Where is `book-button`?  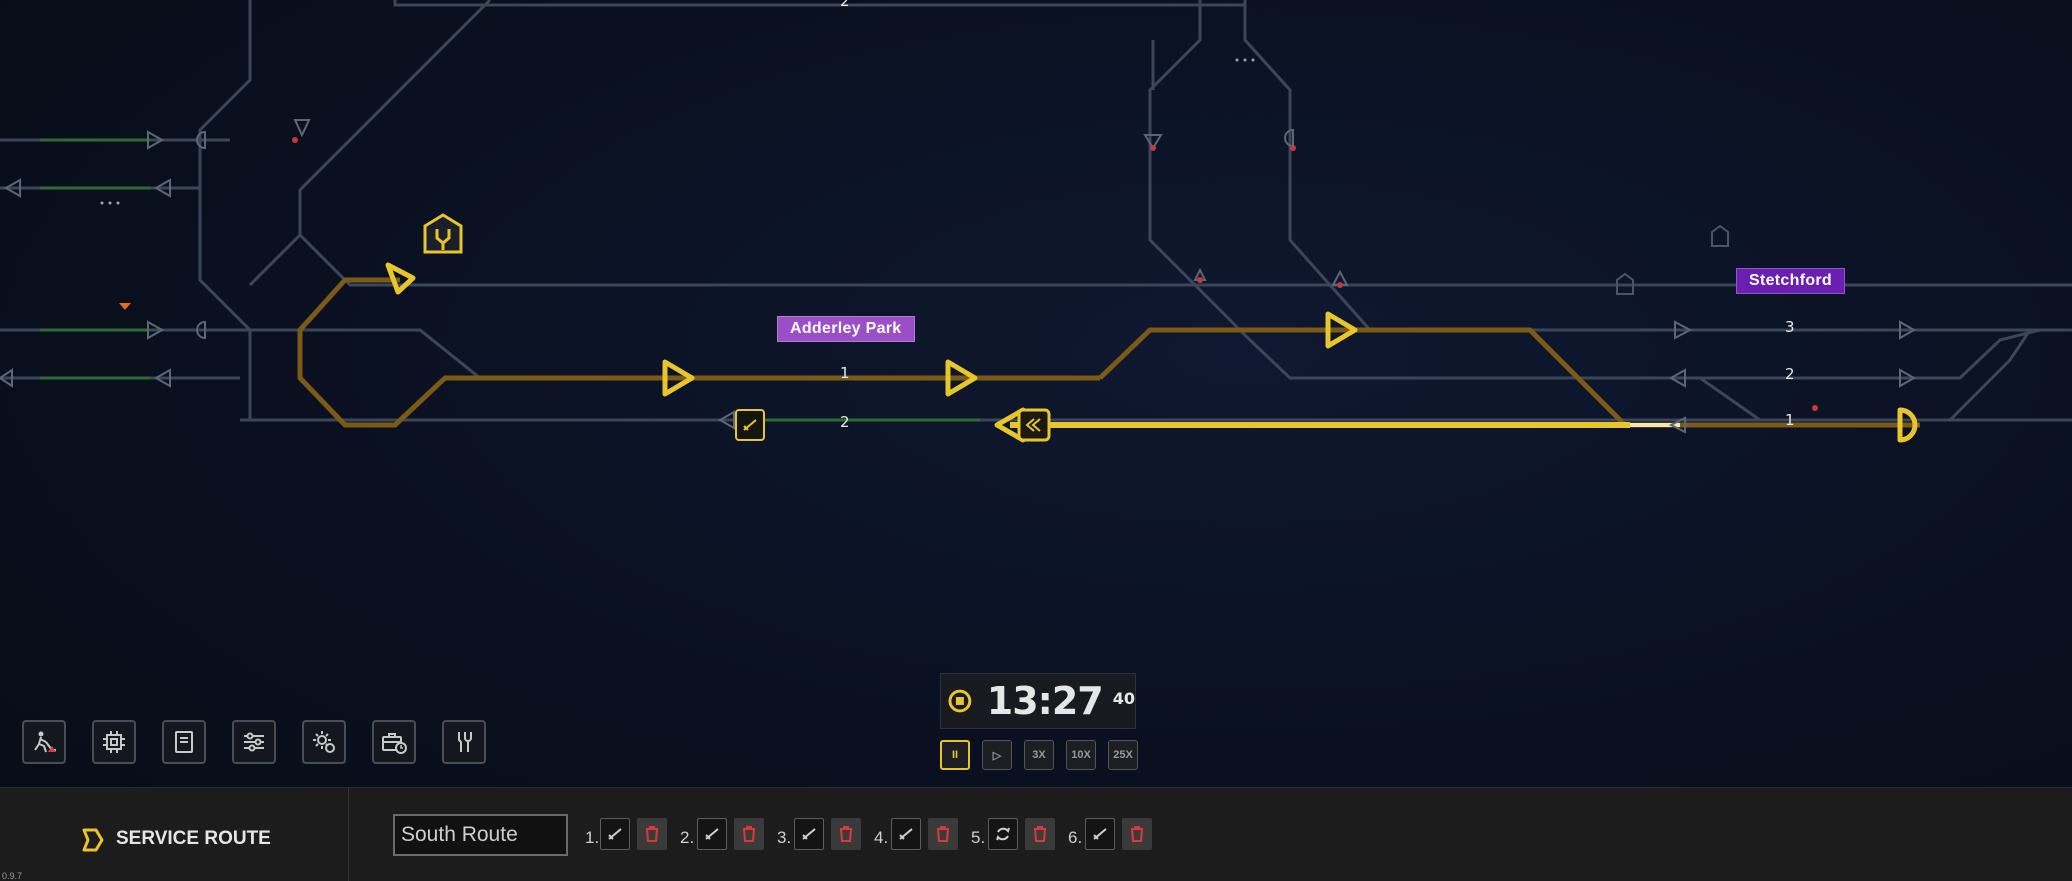 book-button is located at coordinates (184, 742).